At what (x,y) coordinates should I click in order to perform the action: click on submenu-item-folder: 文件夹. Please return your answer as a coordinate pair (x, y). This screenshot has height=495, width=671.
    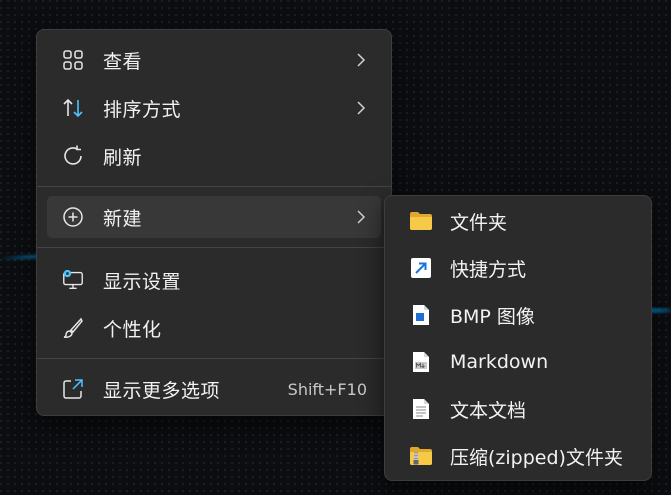
    Looking at the image, I should click on (518, 221).